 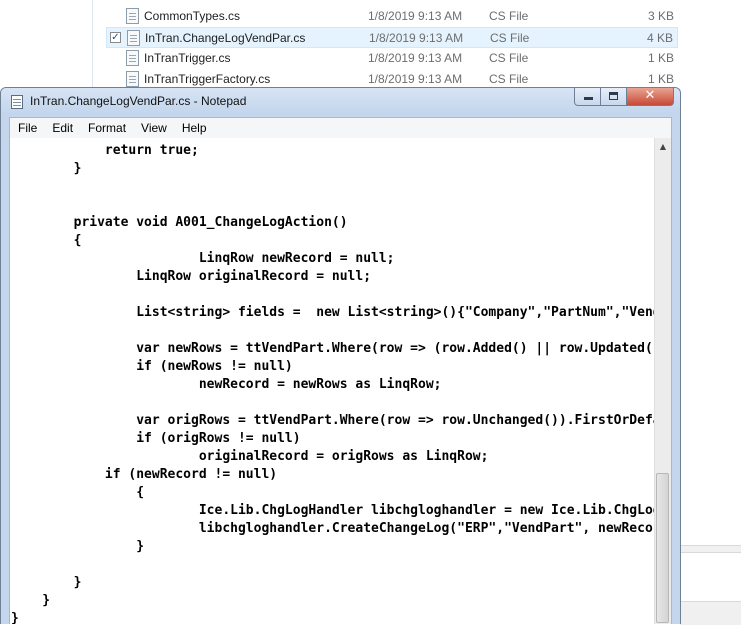 What do you see at coordinates (192, 16) in the screenshot?
I see `file-name: CommonTypes.cs` at bounding box center [192, 16].